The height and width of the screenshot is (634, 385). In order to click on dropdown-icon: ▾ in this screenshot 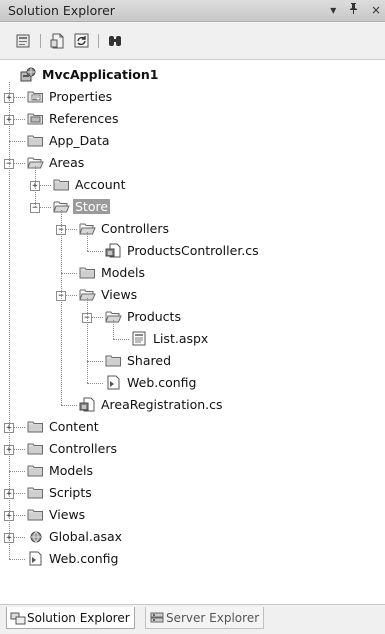, I will do `click(333, 10)`.